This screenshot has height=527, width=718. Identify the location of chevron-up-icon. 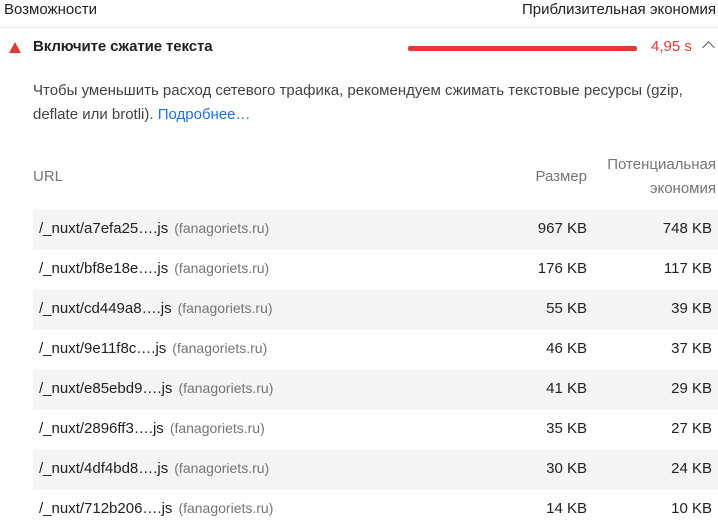
(708, 47).